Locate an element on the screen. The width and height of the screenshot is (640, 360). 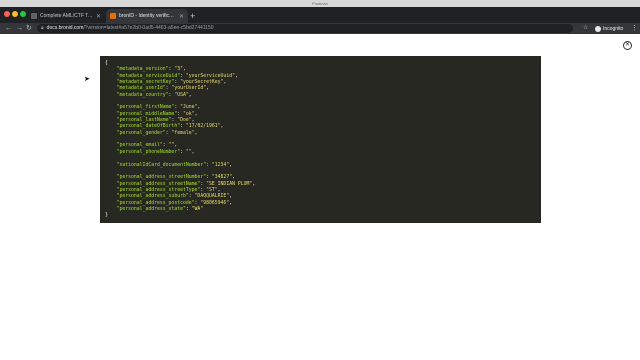
back-arrow-icon: ← is located at coordinates (8, 28).